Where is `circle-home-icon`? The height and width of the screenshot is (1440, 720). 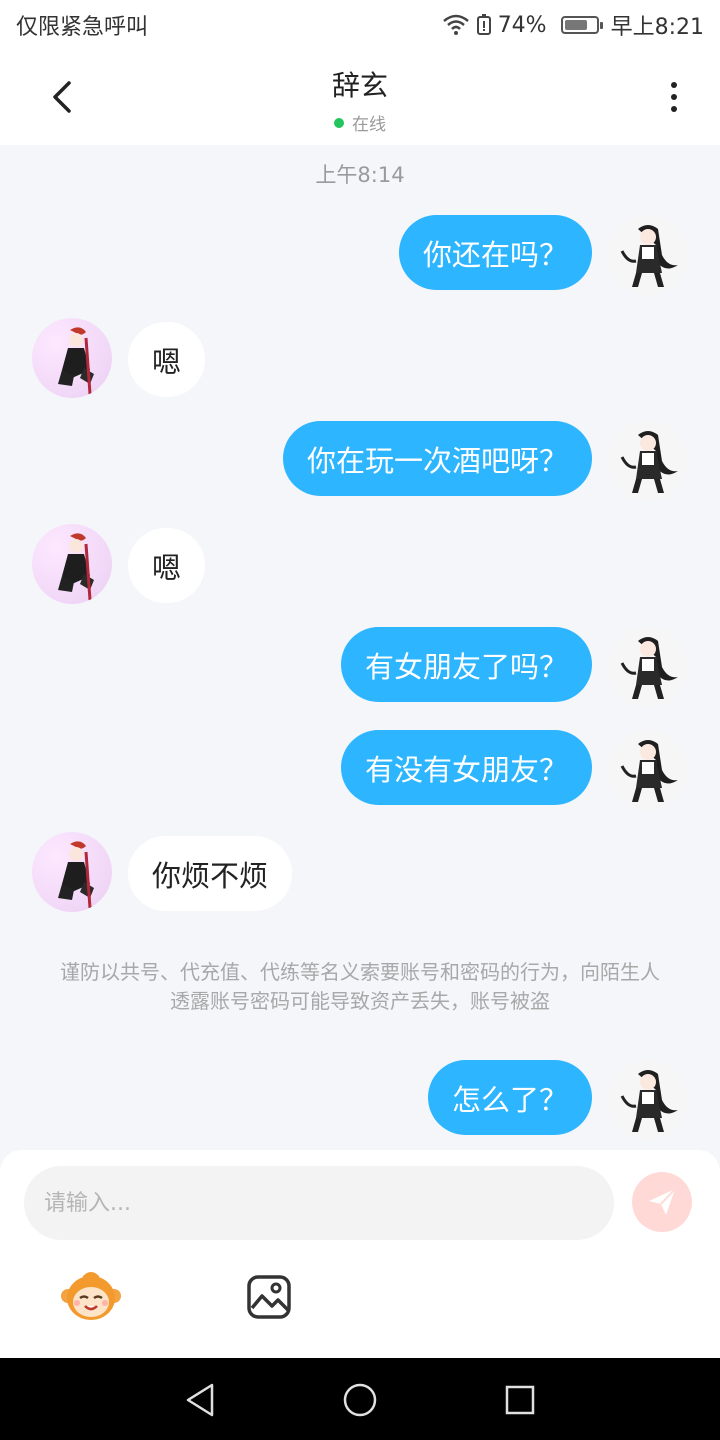
circle-home-icon is located at coordinates (360, 1400).